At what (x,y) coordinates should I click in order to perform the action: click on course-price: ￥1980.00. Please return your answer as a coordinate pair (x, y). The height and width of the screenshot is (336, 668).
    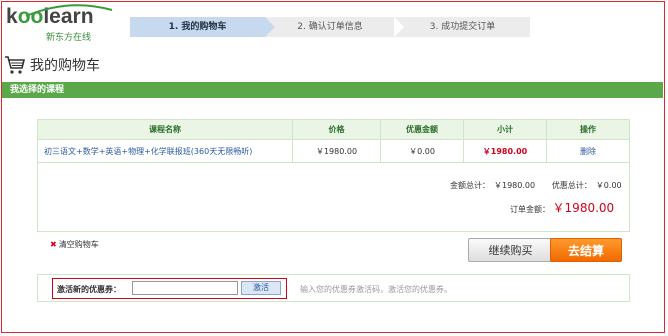
    Looking at the image, I should click on (336, 151).